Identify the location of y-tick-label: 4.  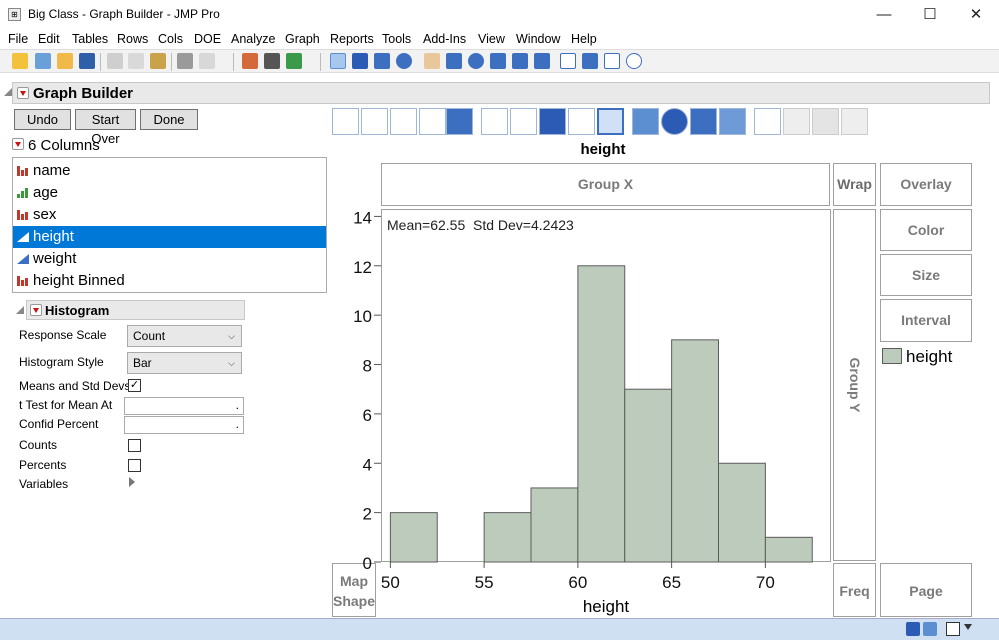
(367, 464).